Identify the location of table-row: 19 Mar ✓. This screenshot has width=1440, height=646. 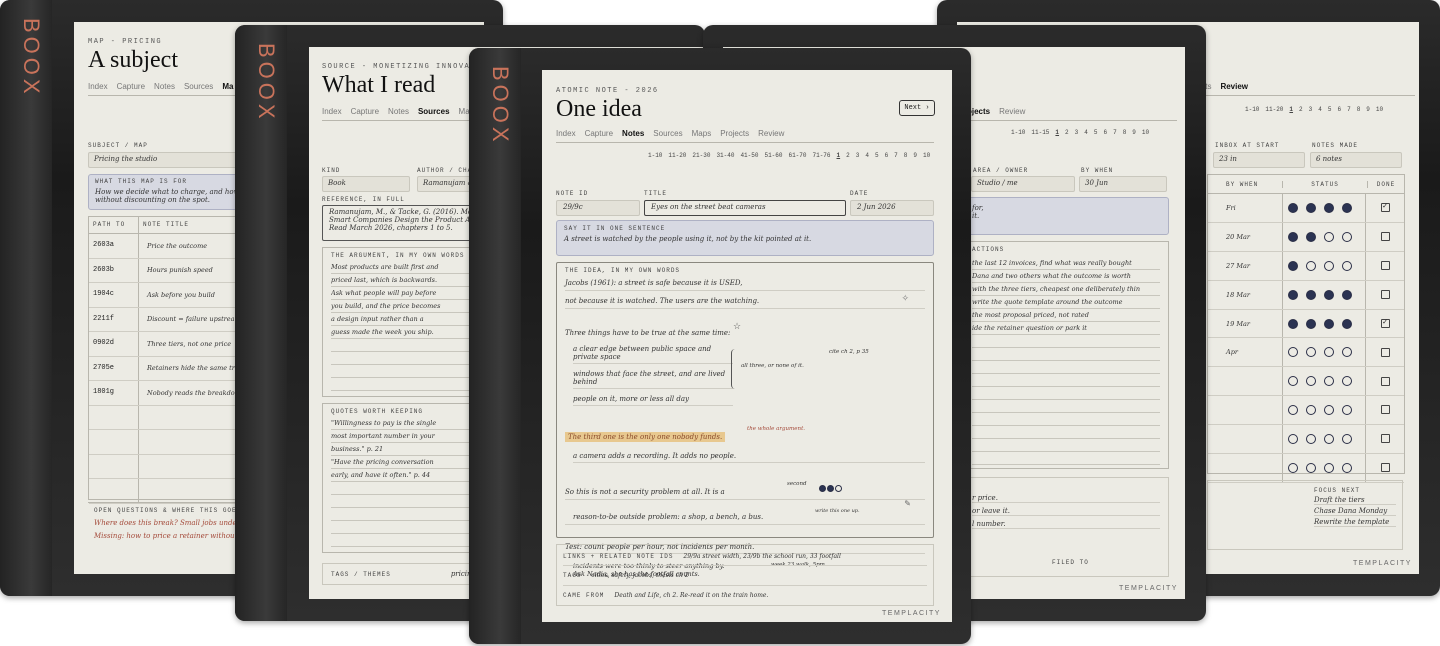
(1306, 324).